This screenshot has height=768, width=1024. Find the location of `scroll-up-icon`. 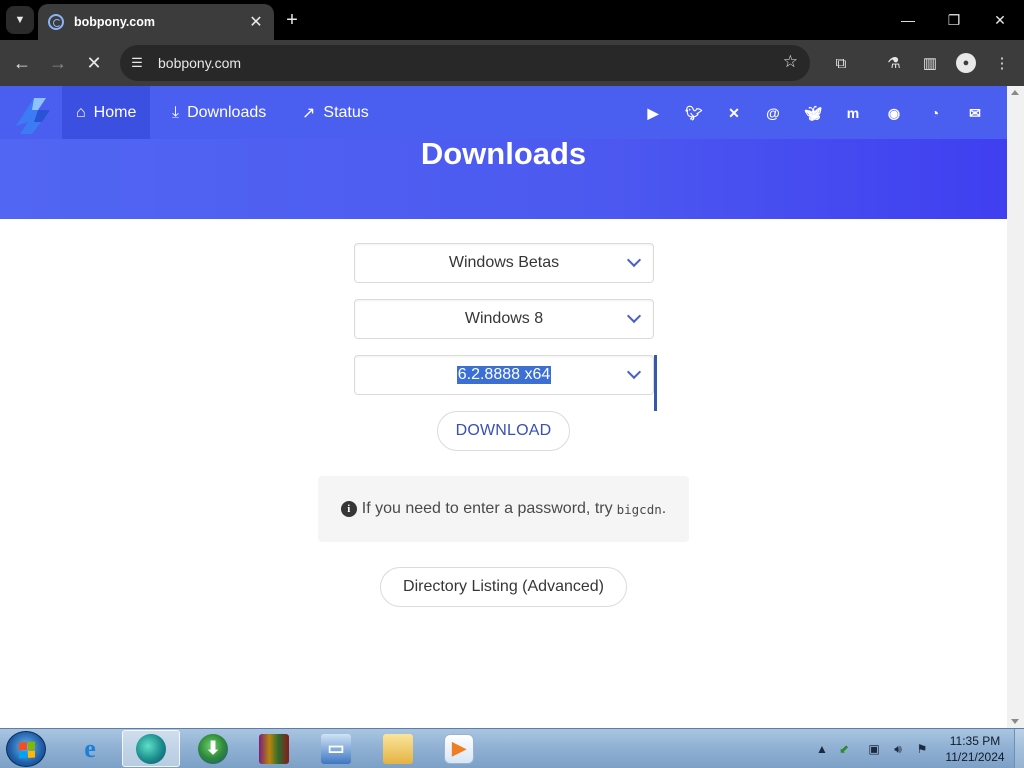

scroll-up-icon is located at coordinates (1015, 92).